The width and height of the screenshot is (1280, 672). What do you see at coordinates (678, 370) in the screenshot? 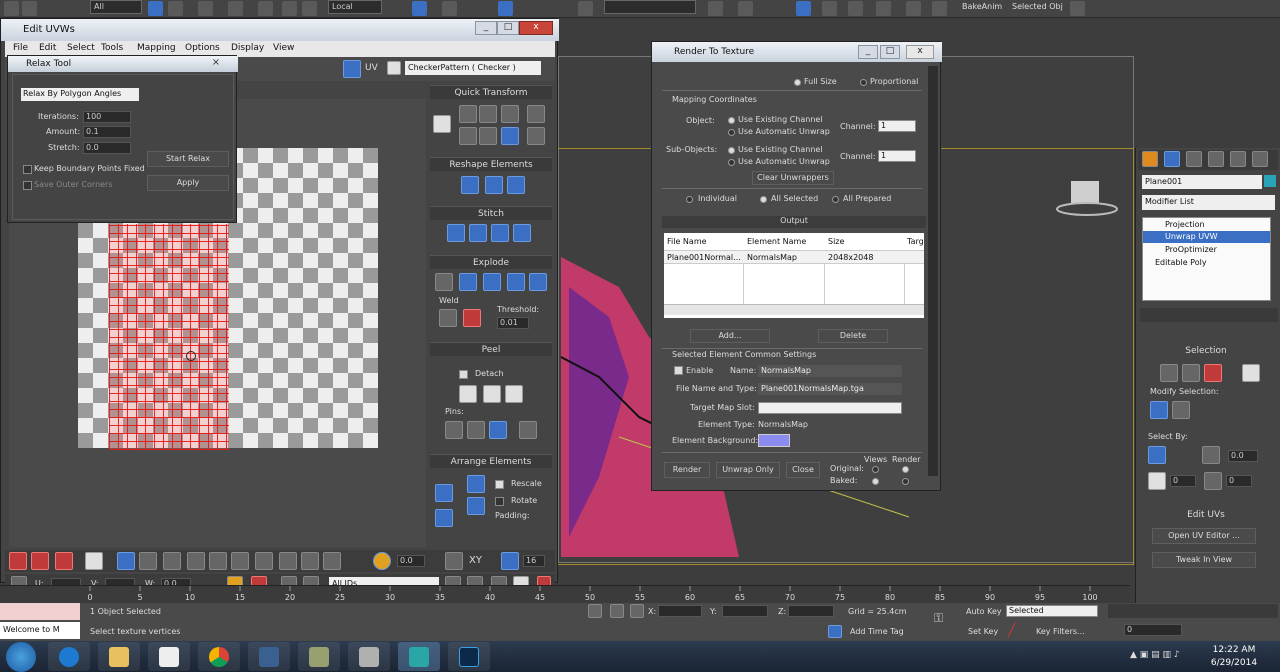
I see `enable-checkbox` at bounding box center [678, 370].